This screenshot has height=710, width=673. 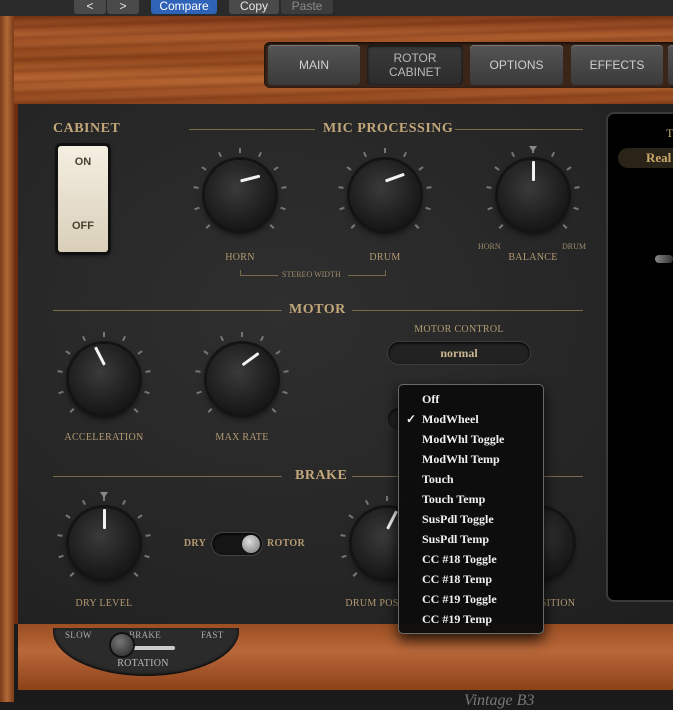 What do you see at coordinates (212, 635) in the screenshot?
I see `rotation-fast-label: FAST` at bounding box center [212, 635].